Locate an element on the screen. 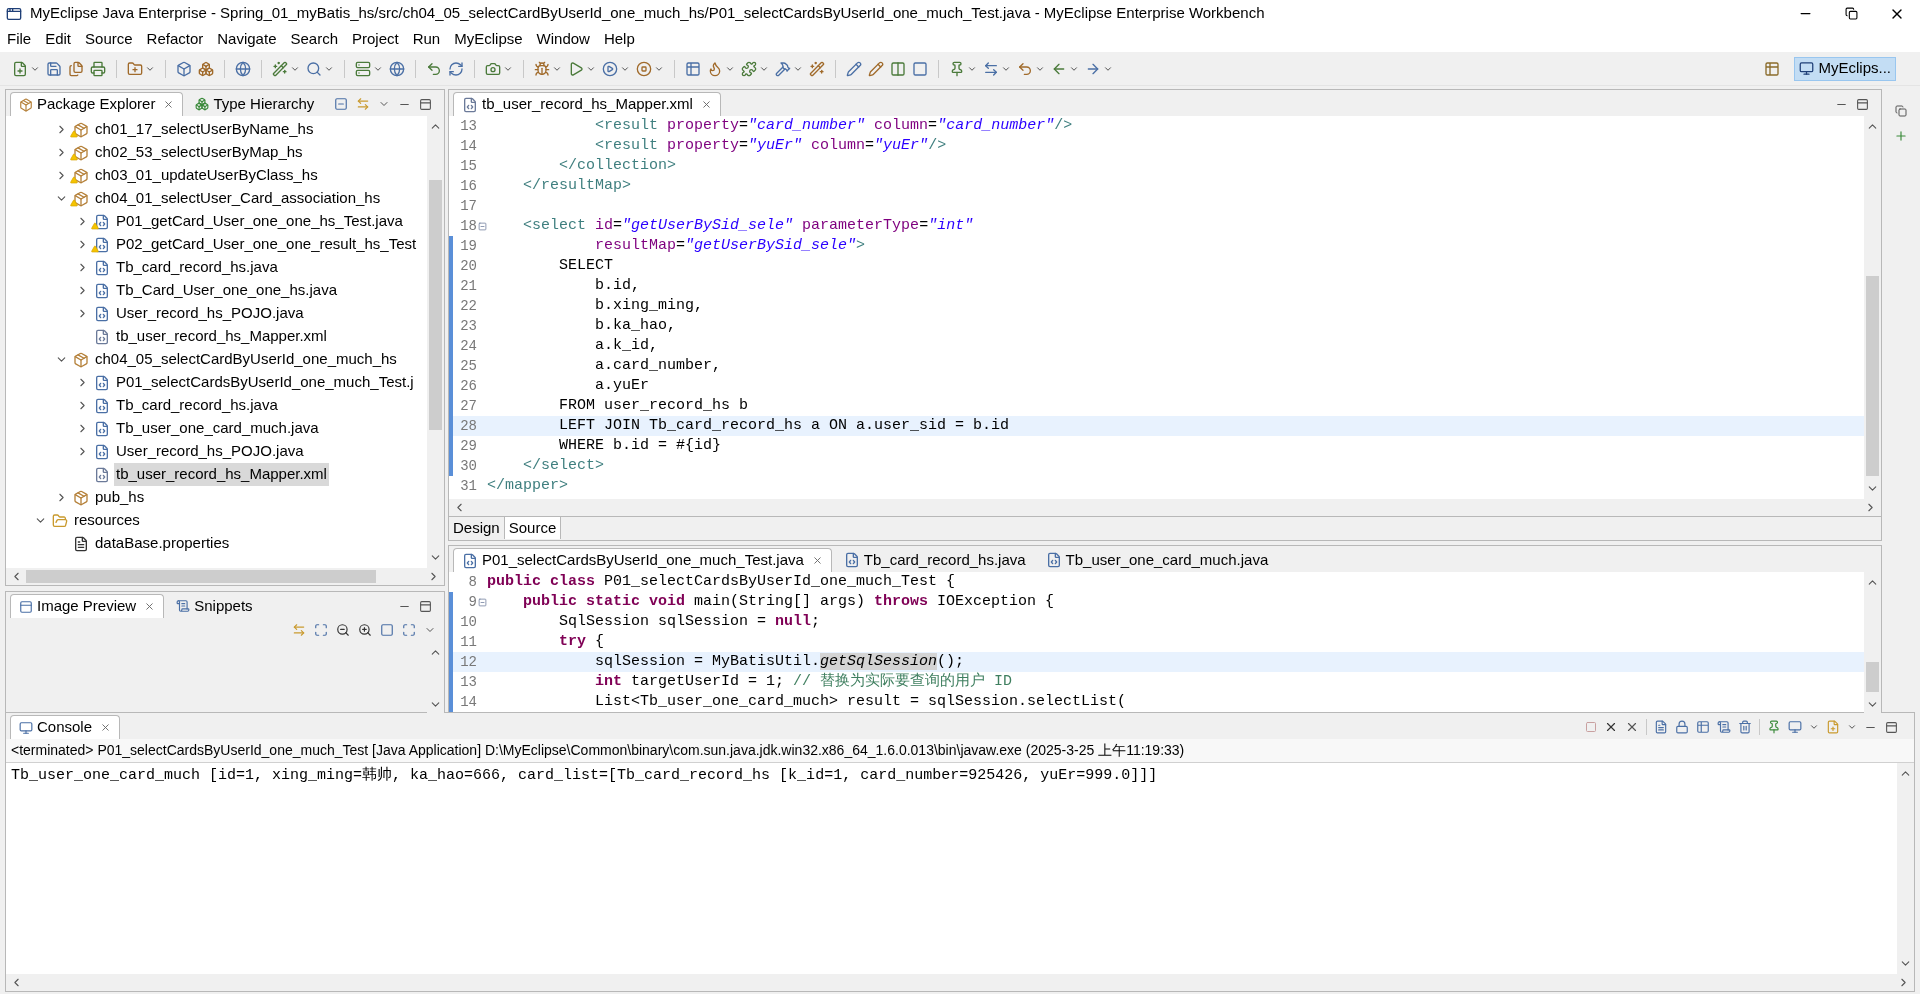 The height and width of the screenshot is (994, 1920). remove-launch-icon is located at coordinates (1611, 727).